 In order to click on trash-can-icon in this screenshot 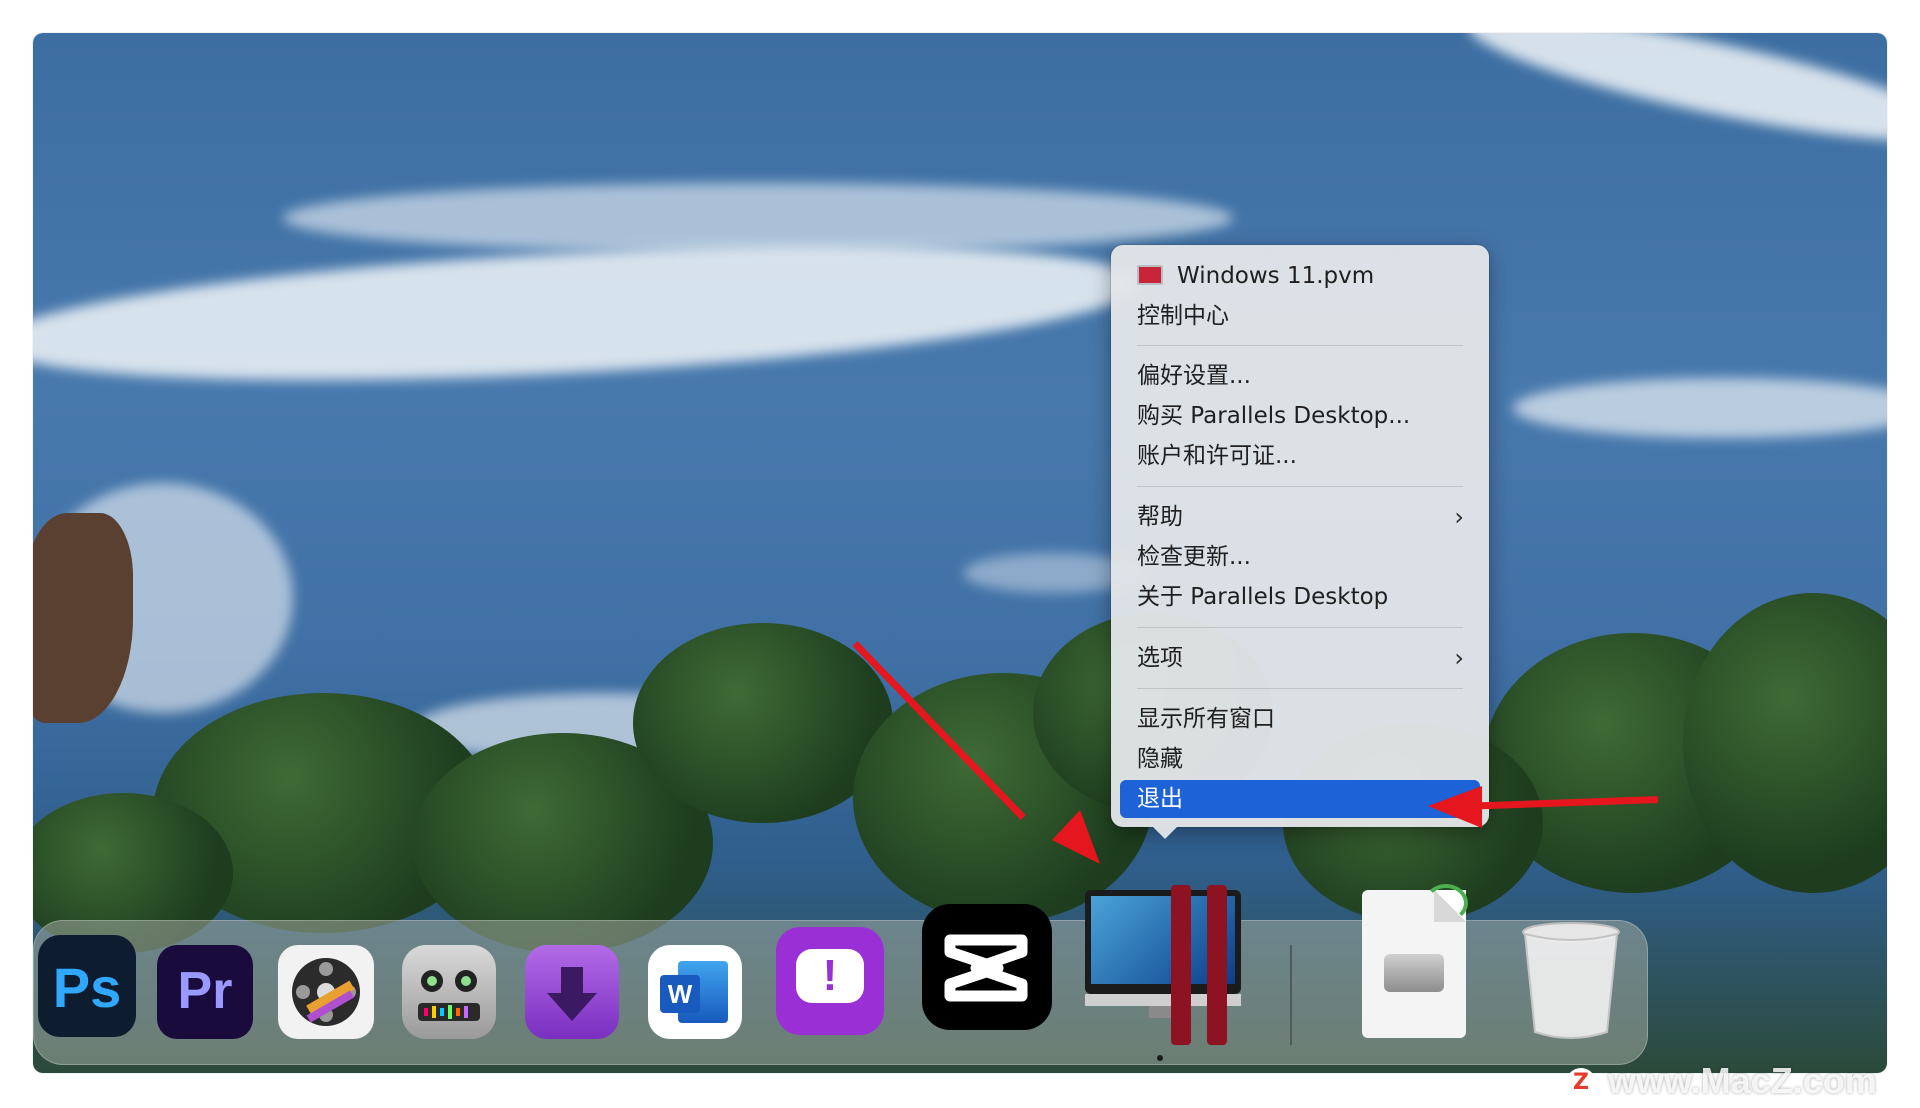, I will do `click(1571, 980)`.